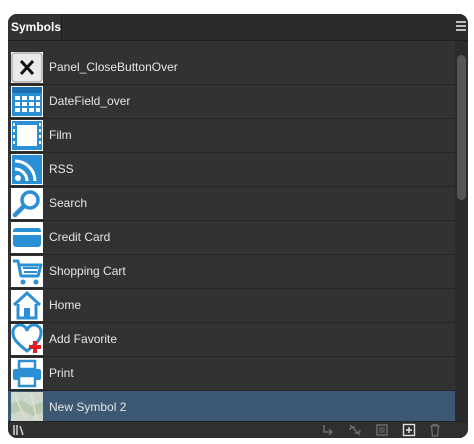  I want to click on libraries-icon, so click(19, 430).